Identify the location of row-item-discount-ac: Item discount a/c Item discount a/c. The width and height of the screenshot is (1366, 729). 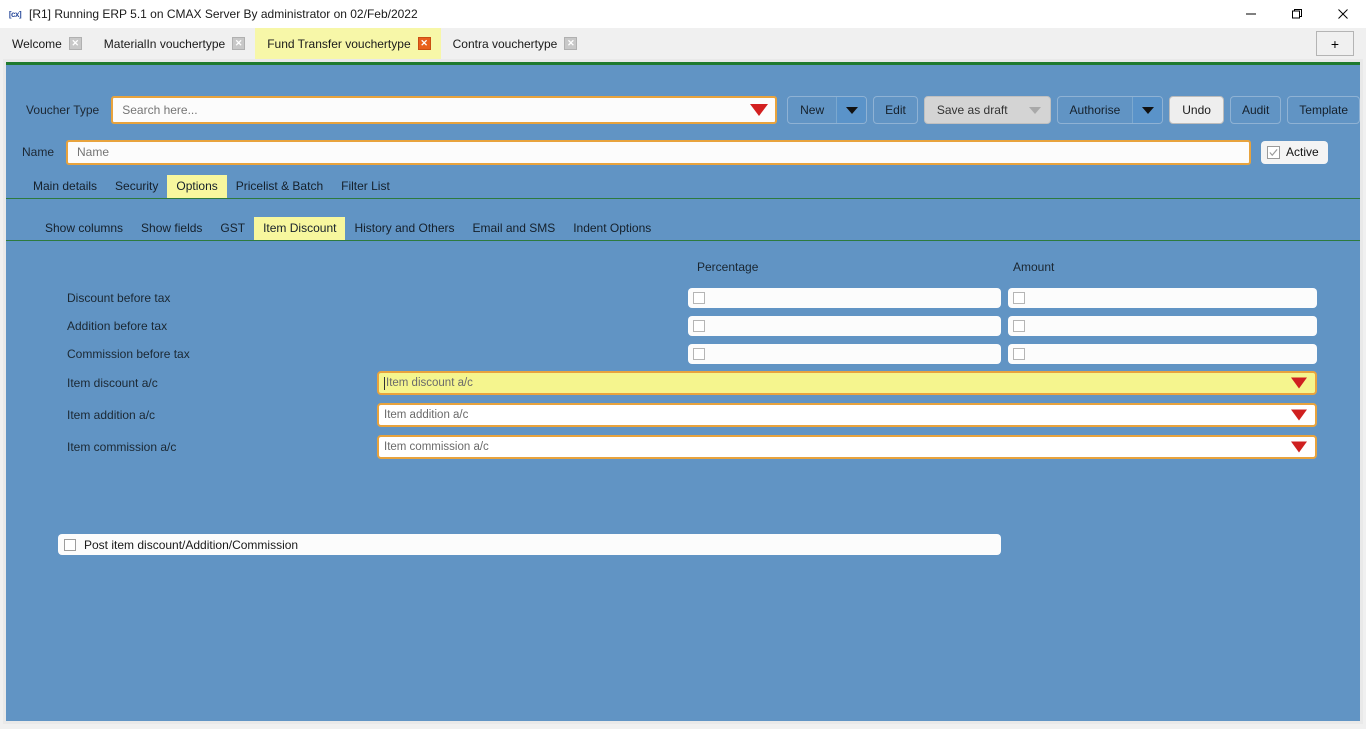
(683, 383).